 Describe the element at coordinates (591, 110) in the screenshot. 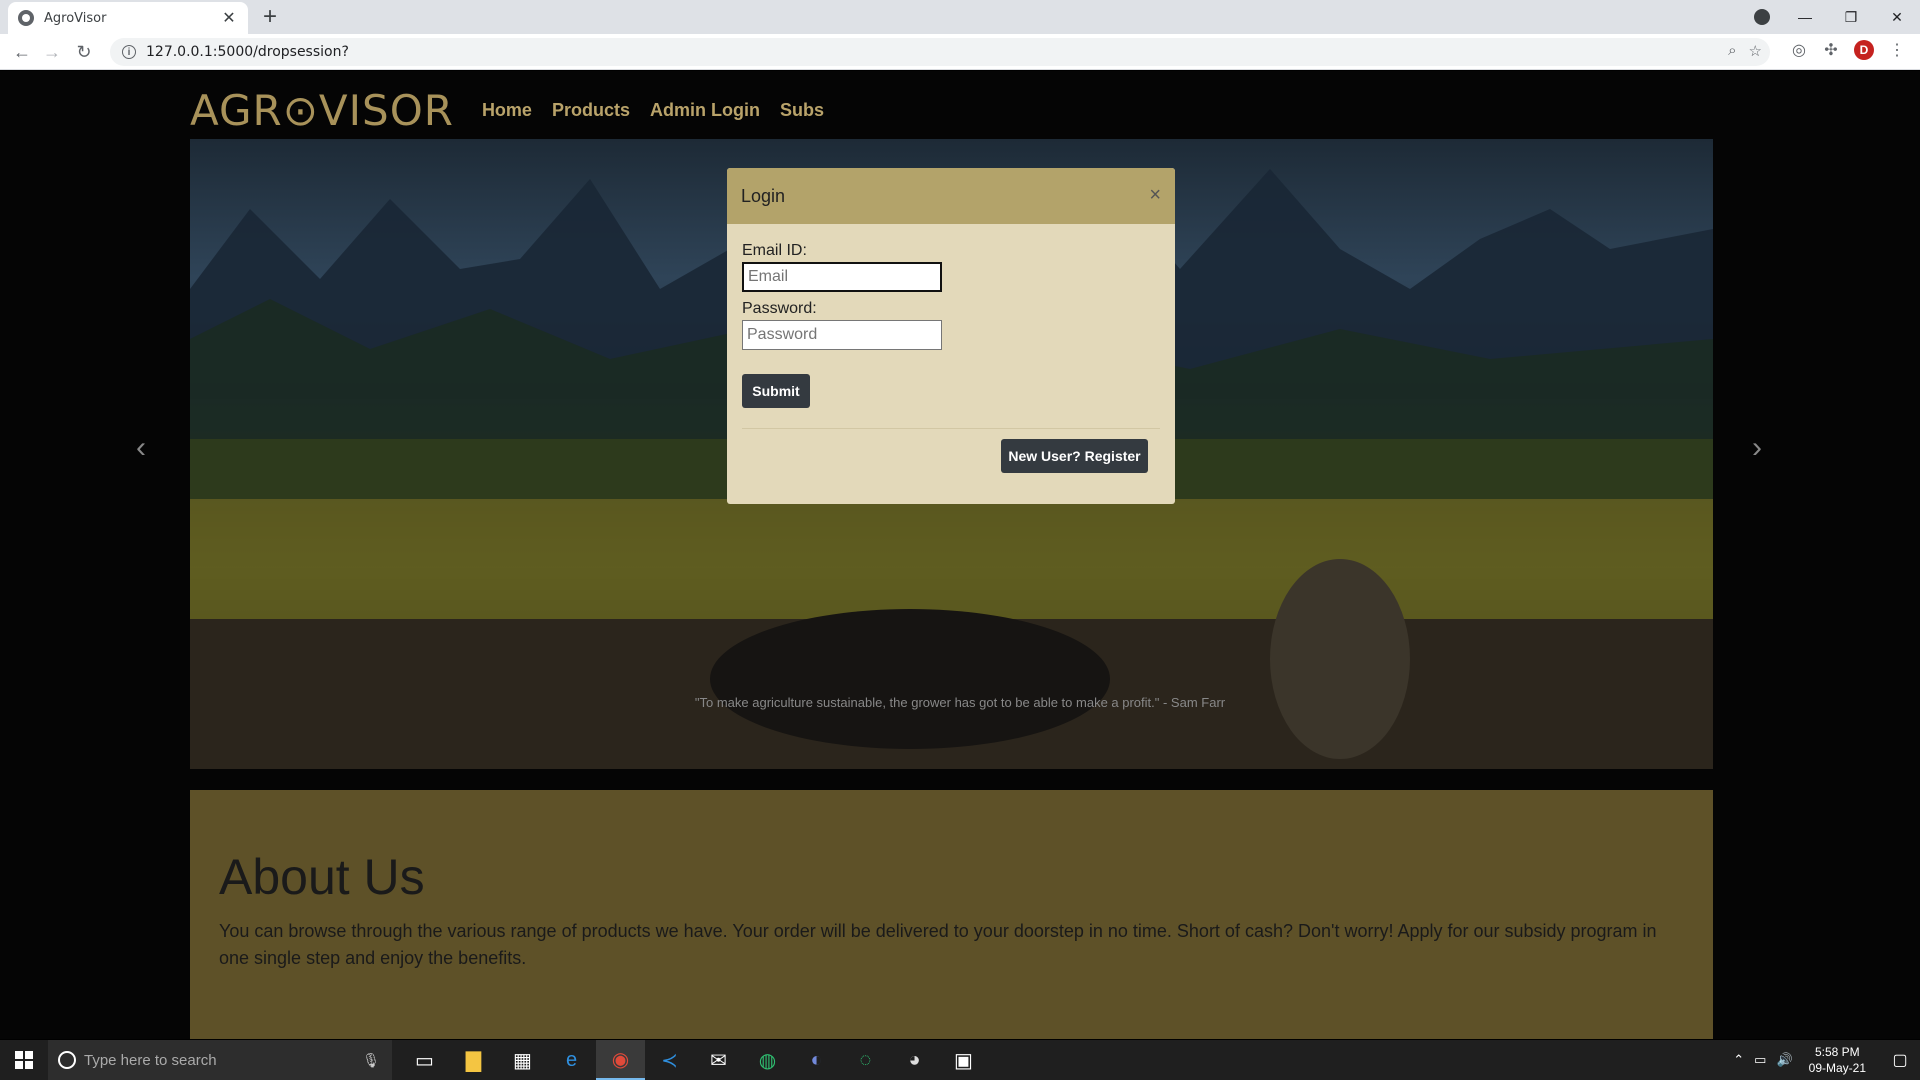

I see `nav-link-products: Products` at that location.